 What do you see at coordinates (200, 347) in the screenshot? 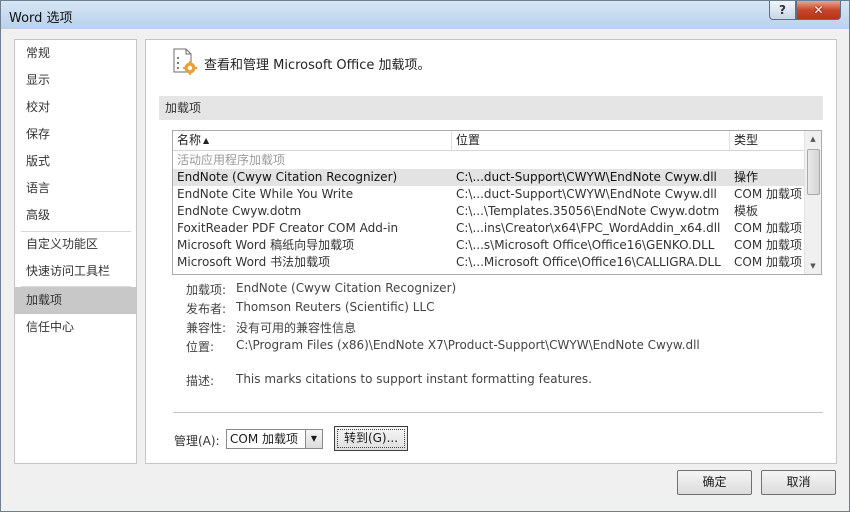
I see `detail-location-label: 位置:` at bounding box center [200, 347].